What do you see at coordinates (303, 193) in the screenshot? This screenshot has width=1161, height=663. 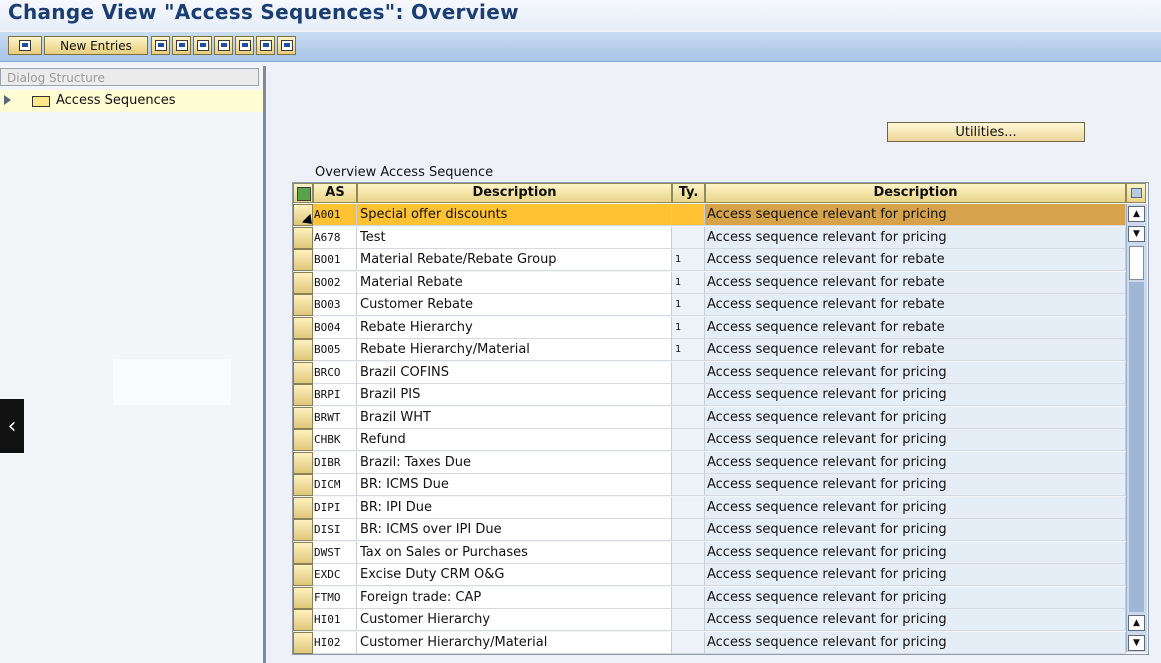 I see `select-all-rows-cell` at bounding box center [303, 193].